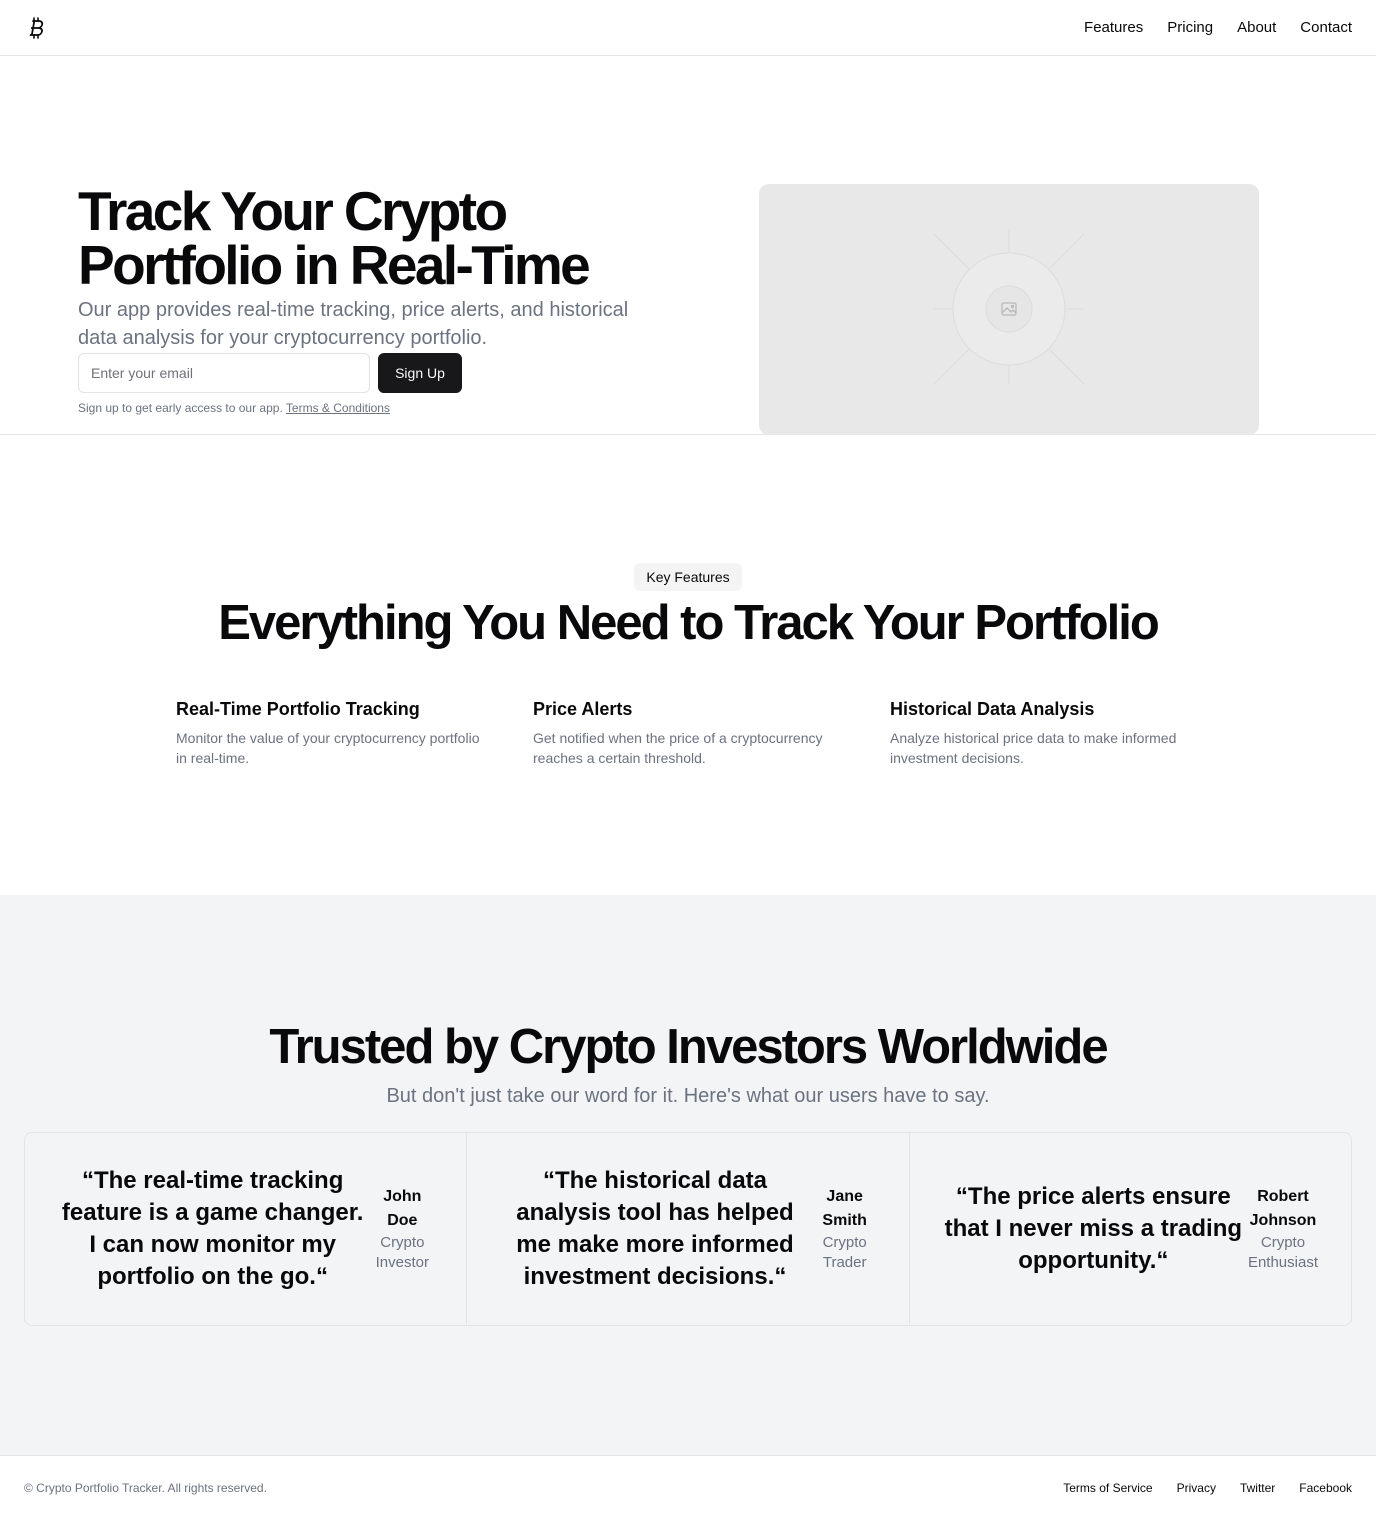  What do you see at coordinates (1009, 307) in the screenshot?
I see `image-placeholder-icon` at bounding box center [1009, 307].